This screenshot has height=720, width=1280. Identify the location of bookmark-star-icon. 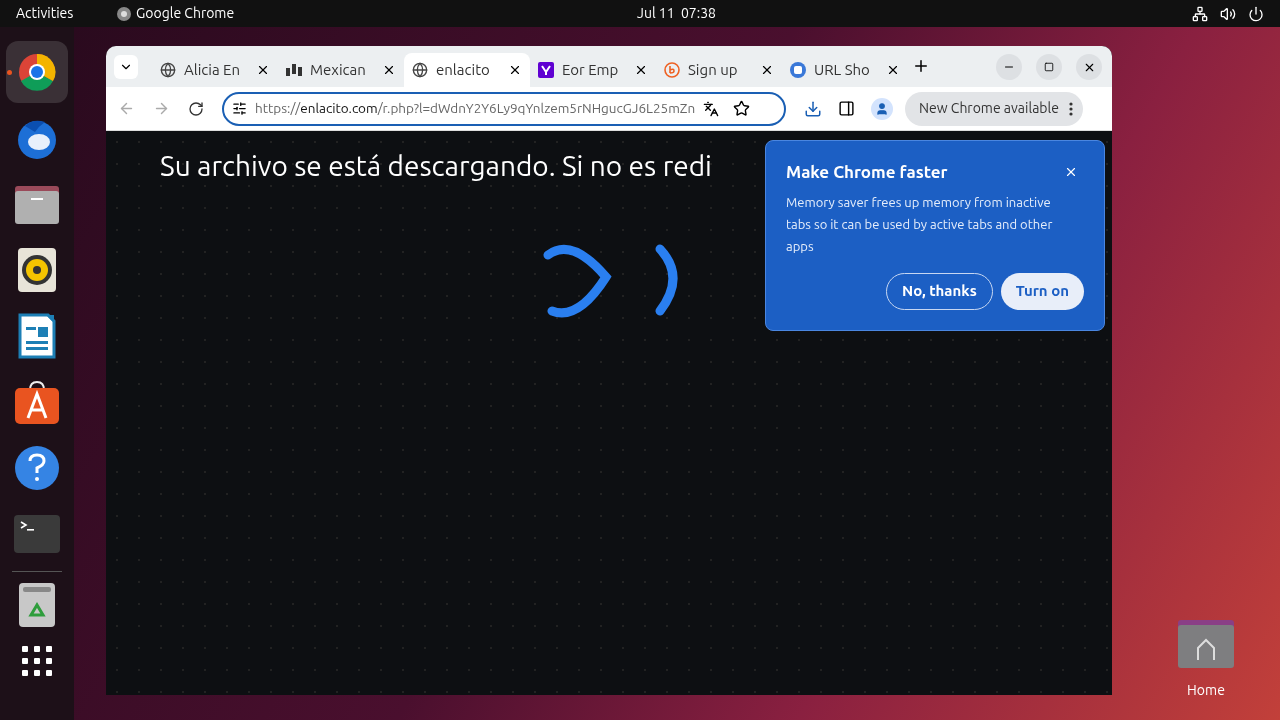
(742, 108).